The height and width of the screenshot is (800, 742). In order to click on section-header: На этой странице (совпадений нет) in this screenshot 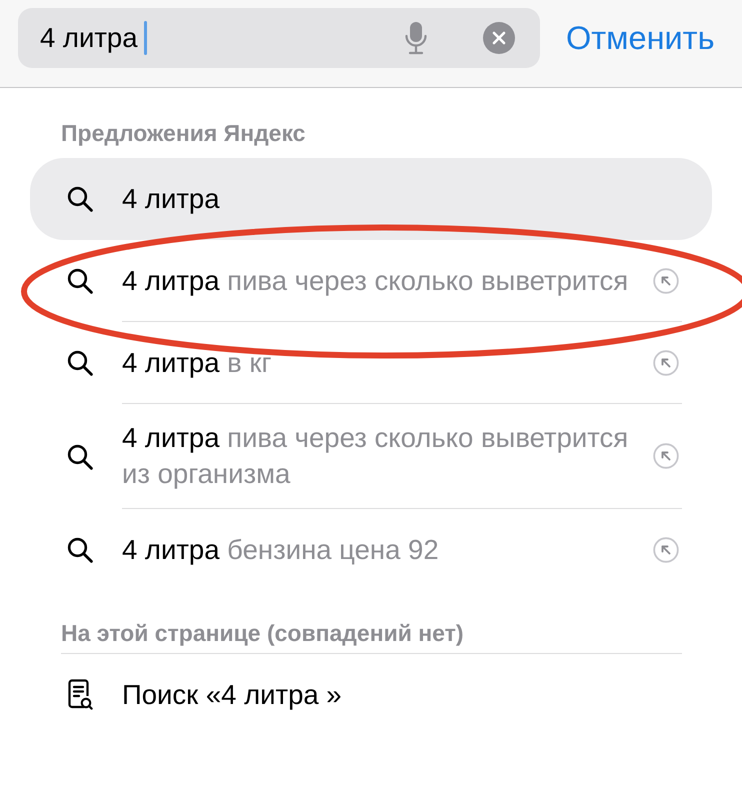, I will do `click(371, 622)`.